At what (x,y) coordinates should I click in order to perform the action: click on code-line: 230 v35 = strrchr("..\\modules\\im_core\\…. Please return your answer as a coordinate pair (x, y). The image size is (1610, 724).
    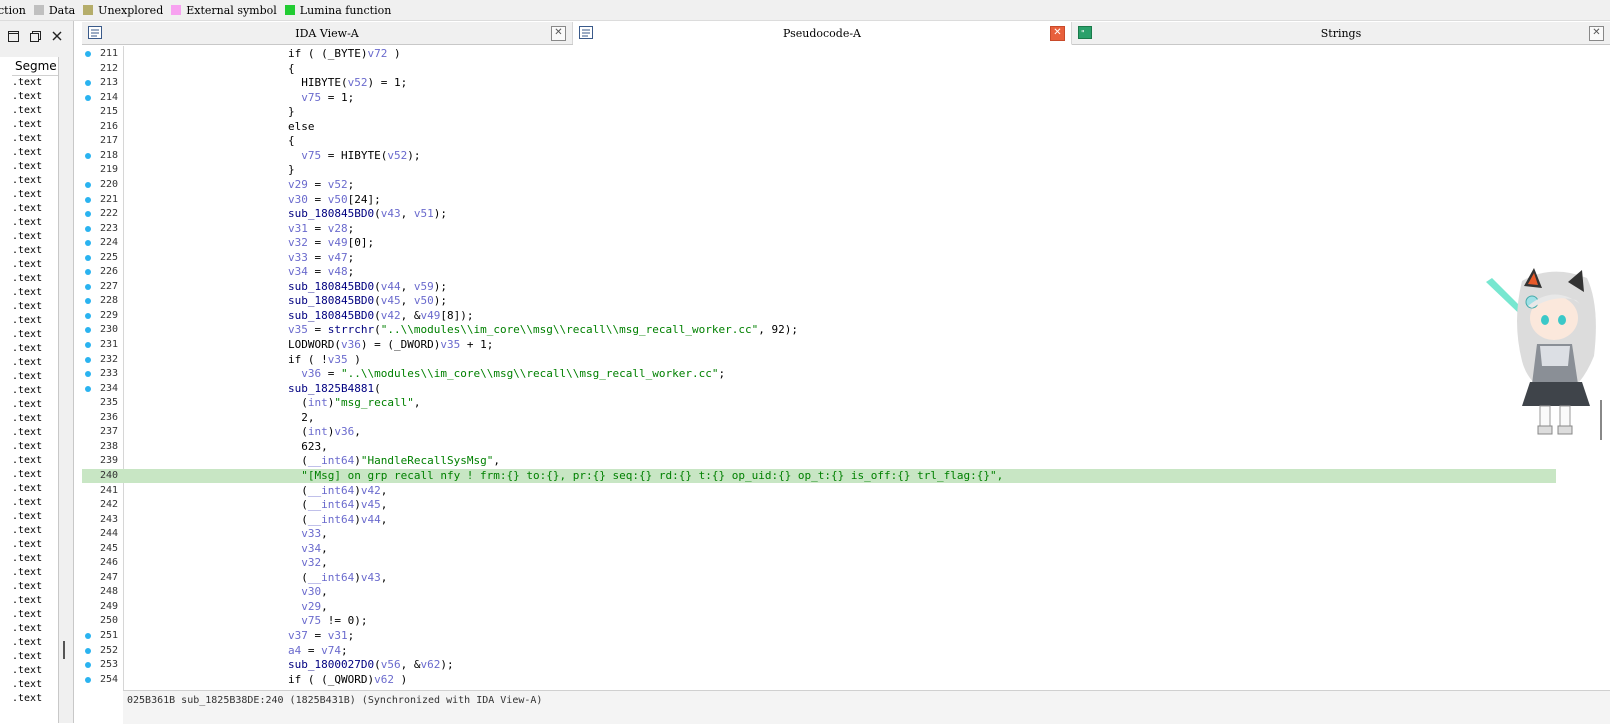
    Looking at the image, I should click on (819, 330).